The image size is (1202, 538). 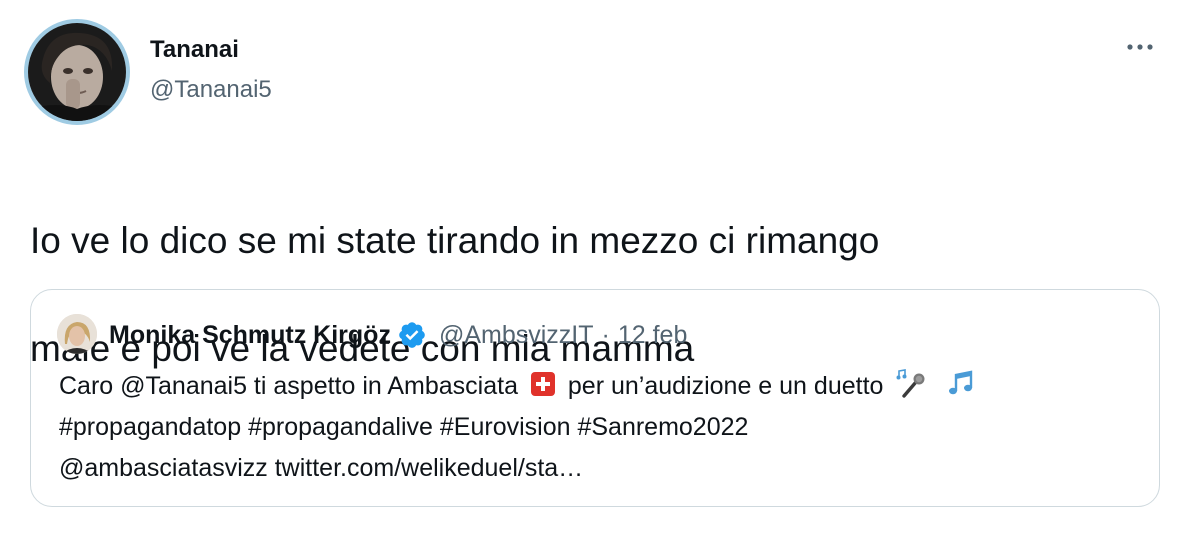 I want to click on quoted-text-part-1: Caro @Tananai5 ti aspetto in Ambasciata, so click(x=288, y=386).